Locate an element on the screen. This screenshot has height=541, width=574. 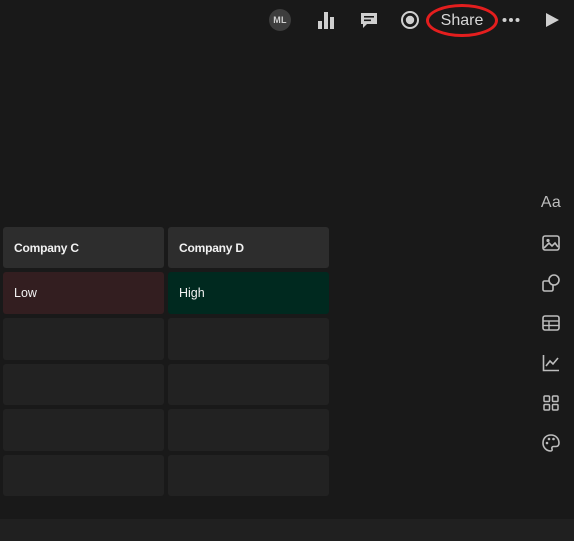
shapes-icon is located at coordinates (551, 283).